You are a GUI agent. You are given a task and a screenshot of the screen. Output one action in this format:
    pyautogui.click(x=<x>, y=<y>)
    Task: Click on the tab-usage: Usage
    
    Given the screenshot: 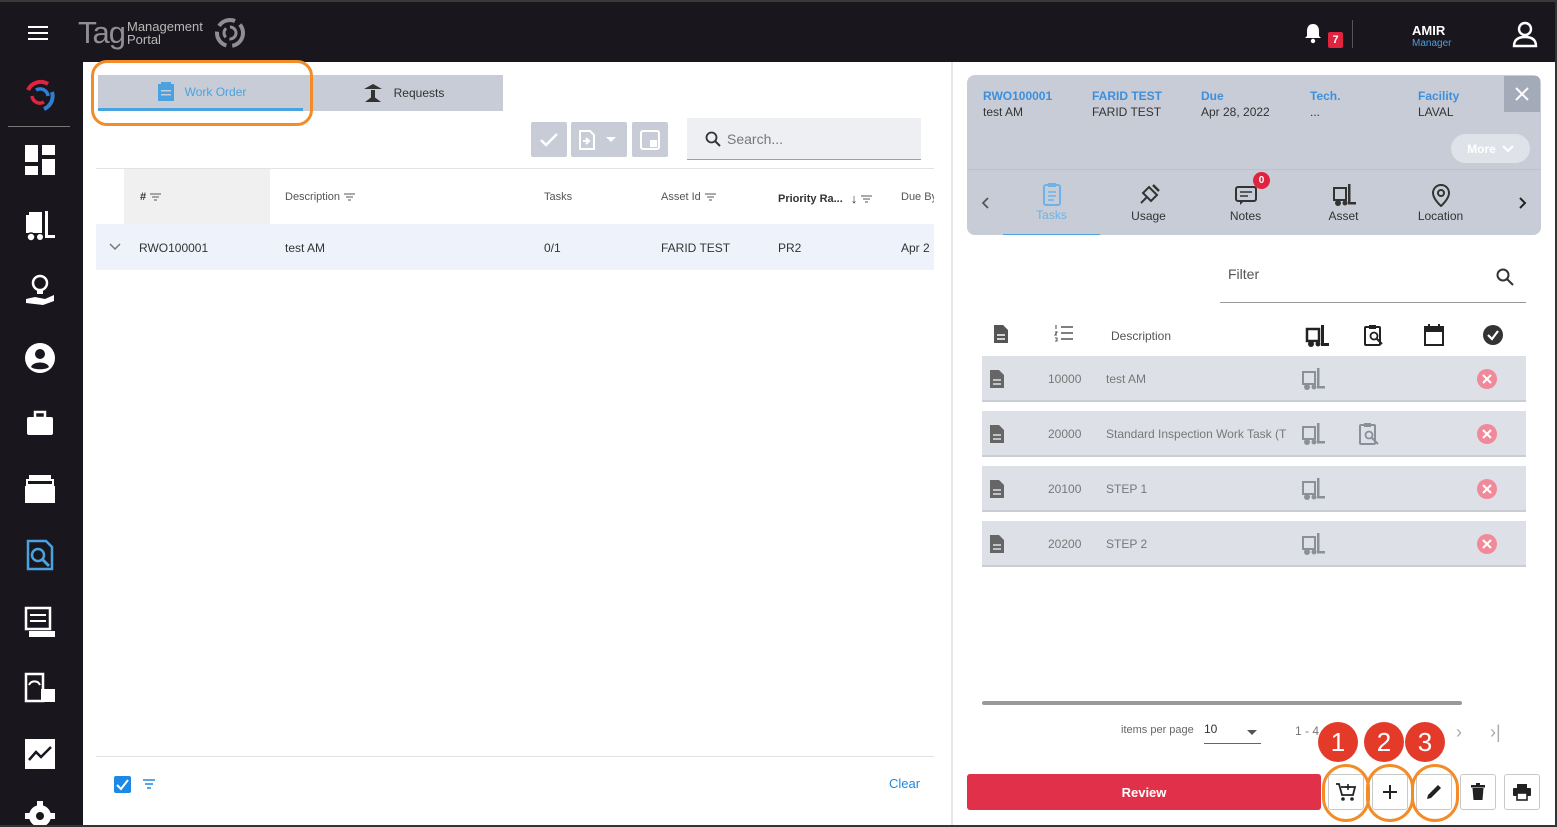 What is the action you would take?
    pyautogui.click(x=1148, y=202)
    